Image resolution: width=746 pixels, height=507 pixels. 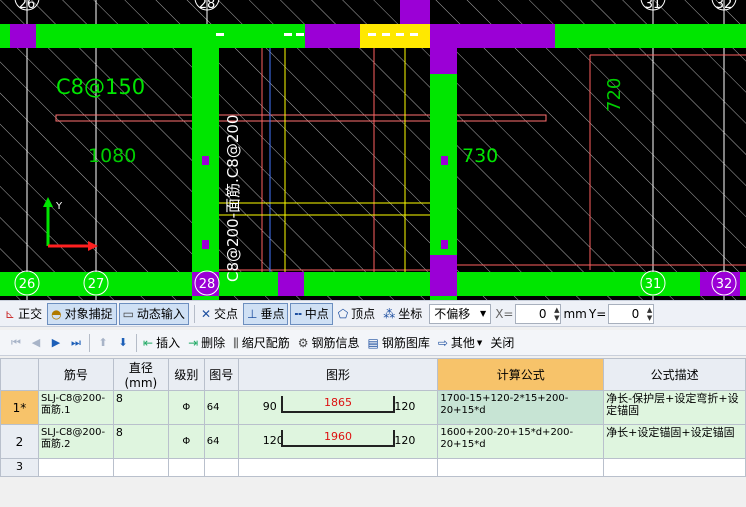 I want to click on column-header: 筋号, so click(x=75, y=374).